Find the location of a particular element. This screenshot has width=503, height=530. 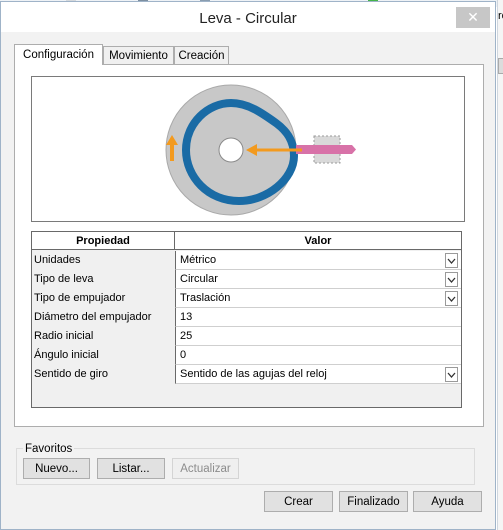

cam-diagram is located at coordinates (260, 150).